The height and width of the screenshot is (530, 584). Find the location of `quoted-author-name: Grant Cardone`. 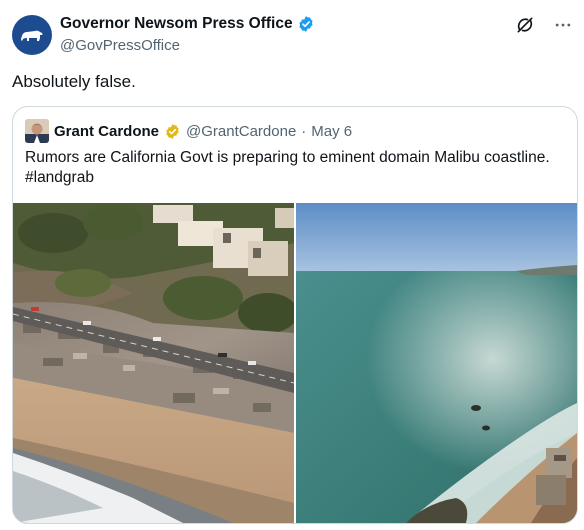

quoted-author-name: Grant Cardone is located at coordinates (106, 131).